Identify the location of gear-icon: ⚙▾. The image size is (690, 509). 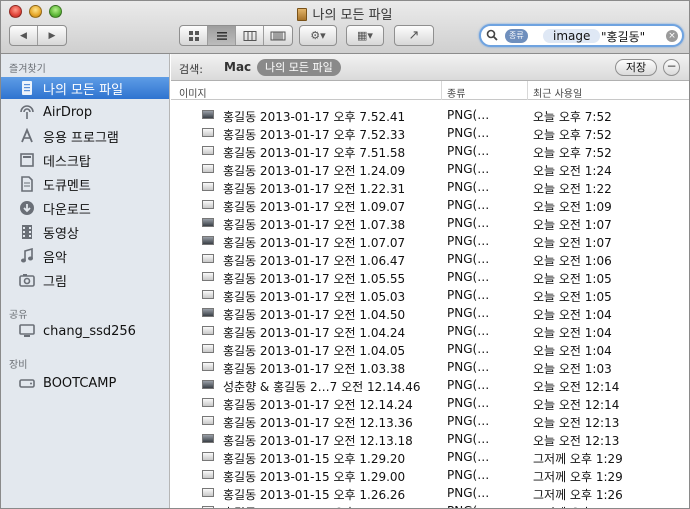
(318, 35).